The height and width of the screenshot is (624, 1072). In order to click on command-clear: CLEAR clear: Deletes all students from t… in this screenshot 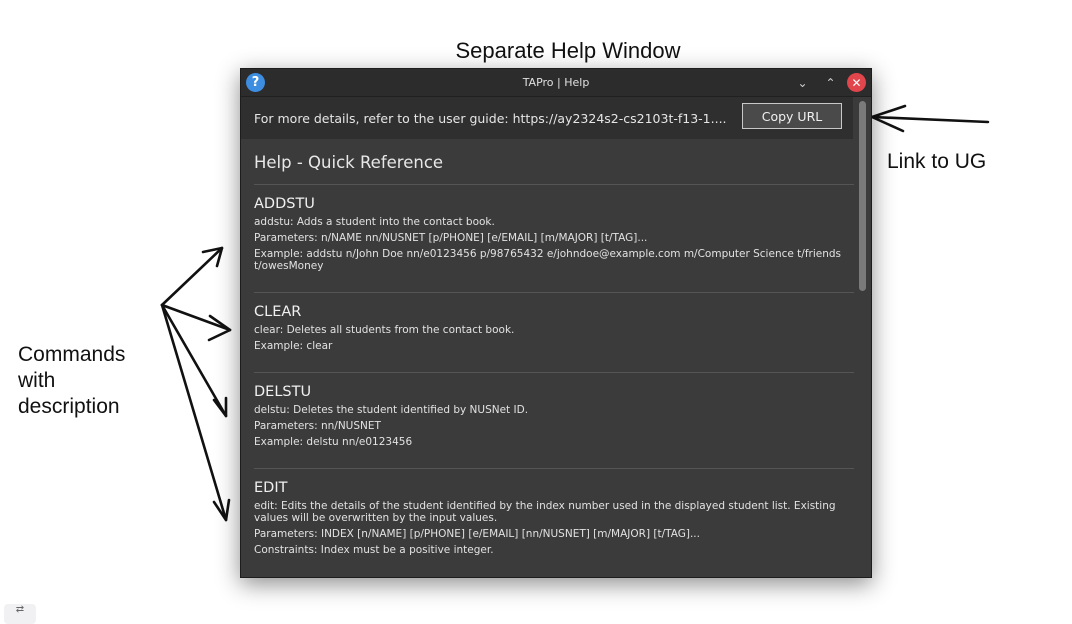, I will do `click(551, 332)`.